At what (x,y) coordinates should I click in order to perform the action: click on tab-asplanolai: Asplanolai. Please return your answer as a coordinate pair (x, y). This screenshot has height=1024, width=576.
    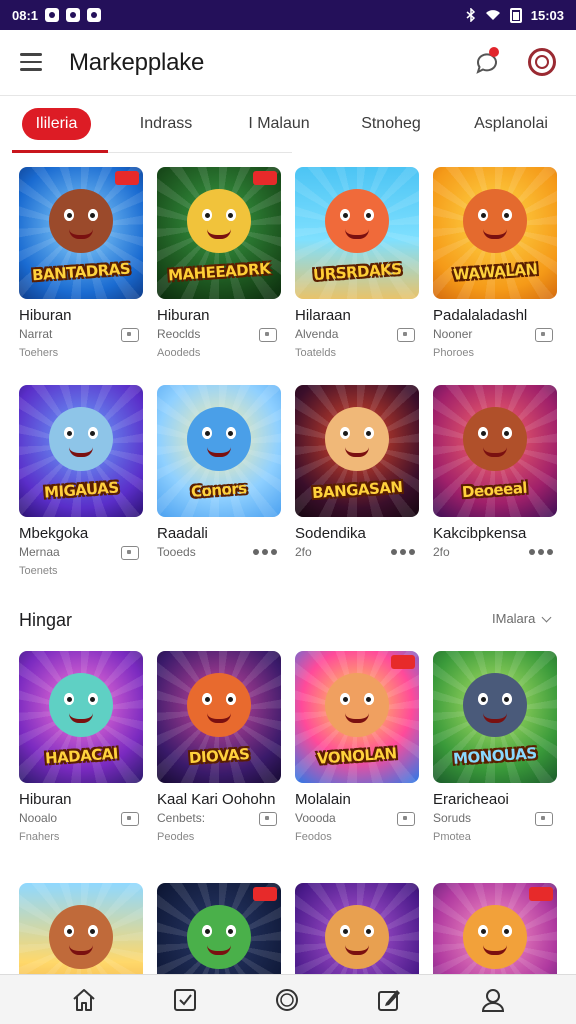
    Looking at the image, I should click on (511, 124).